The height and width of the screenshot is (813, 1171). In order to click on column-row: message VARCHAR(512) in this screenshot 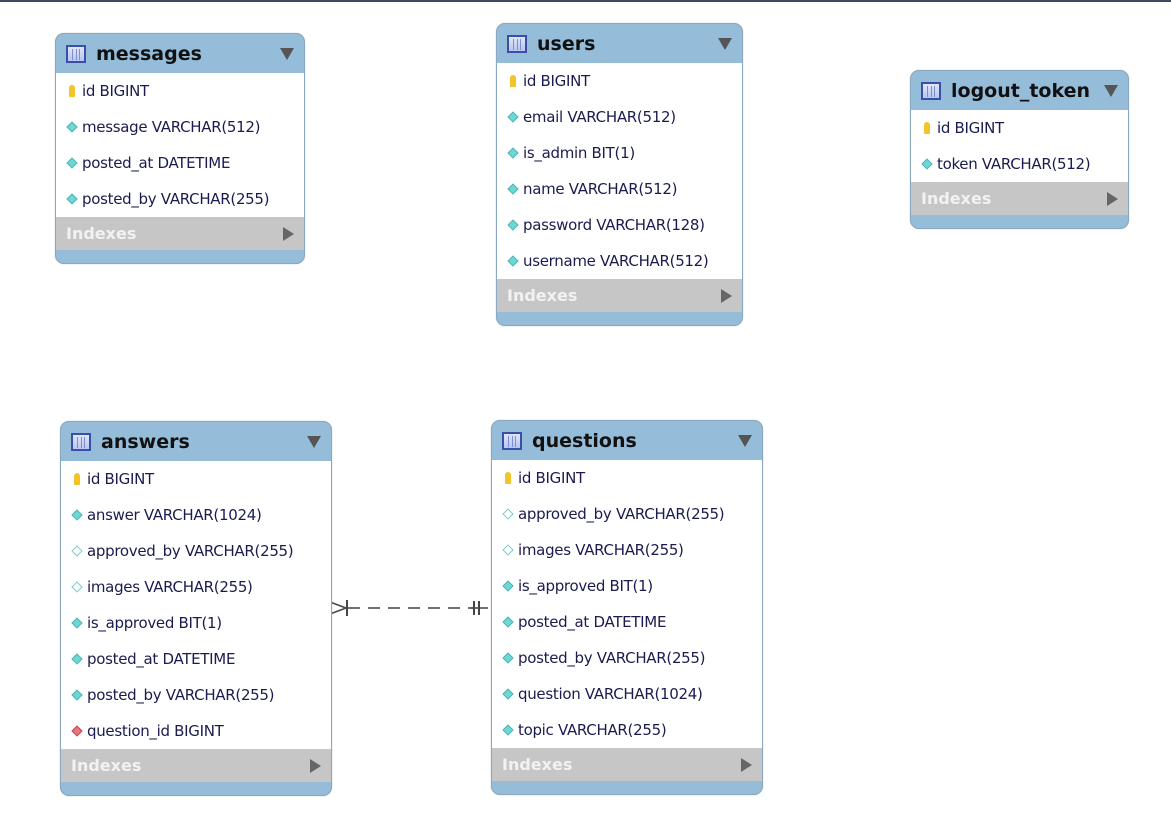, I will do `click(180, 127)`.